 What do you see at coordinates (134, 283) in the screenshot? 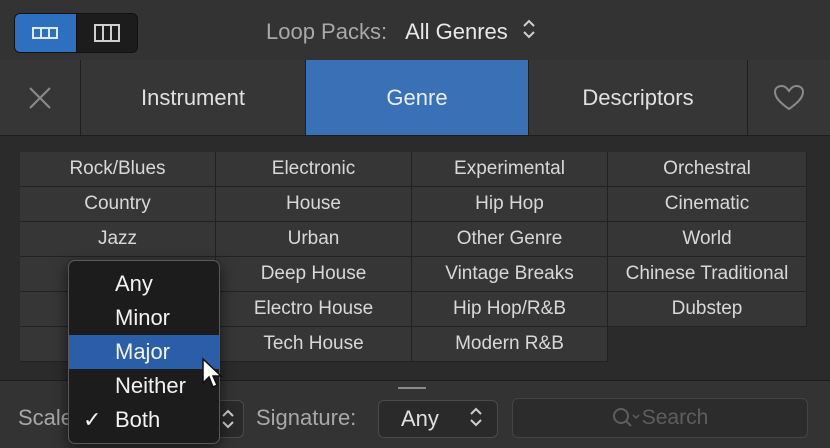
I see `menu-item-label: Any` at bounding box center [134, 283].